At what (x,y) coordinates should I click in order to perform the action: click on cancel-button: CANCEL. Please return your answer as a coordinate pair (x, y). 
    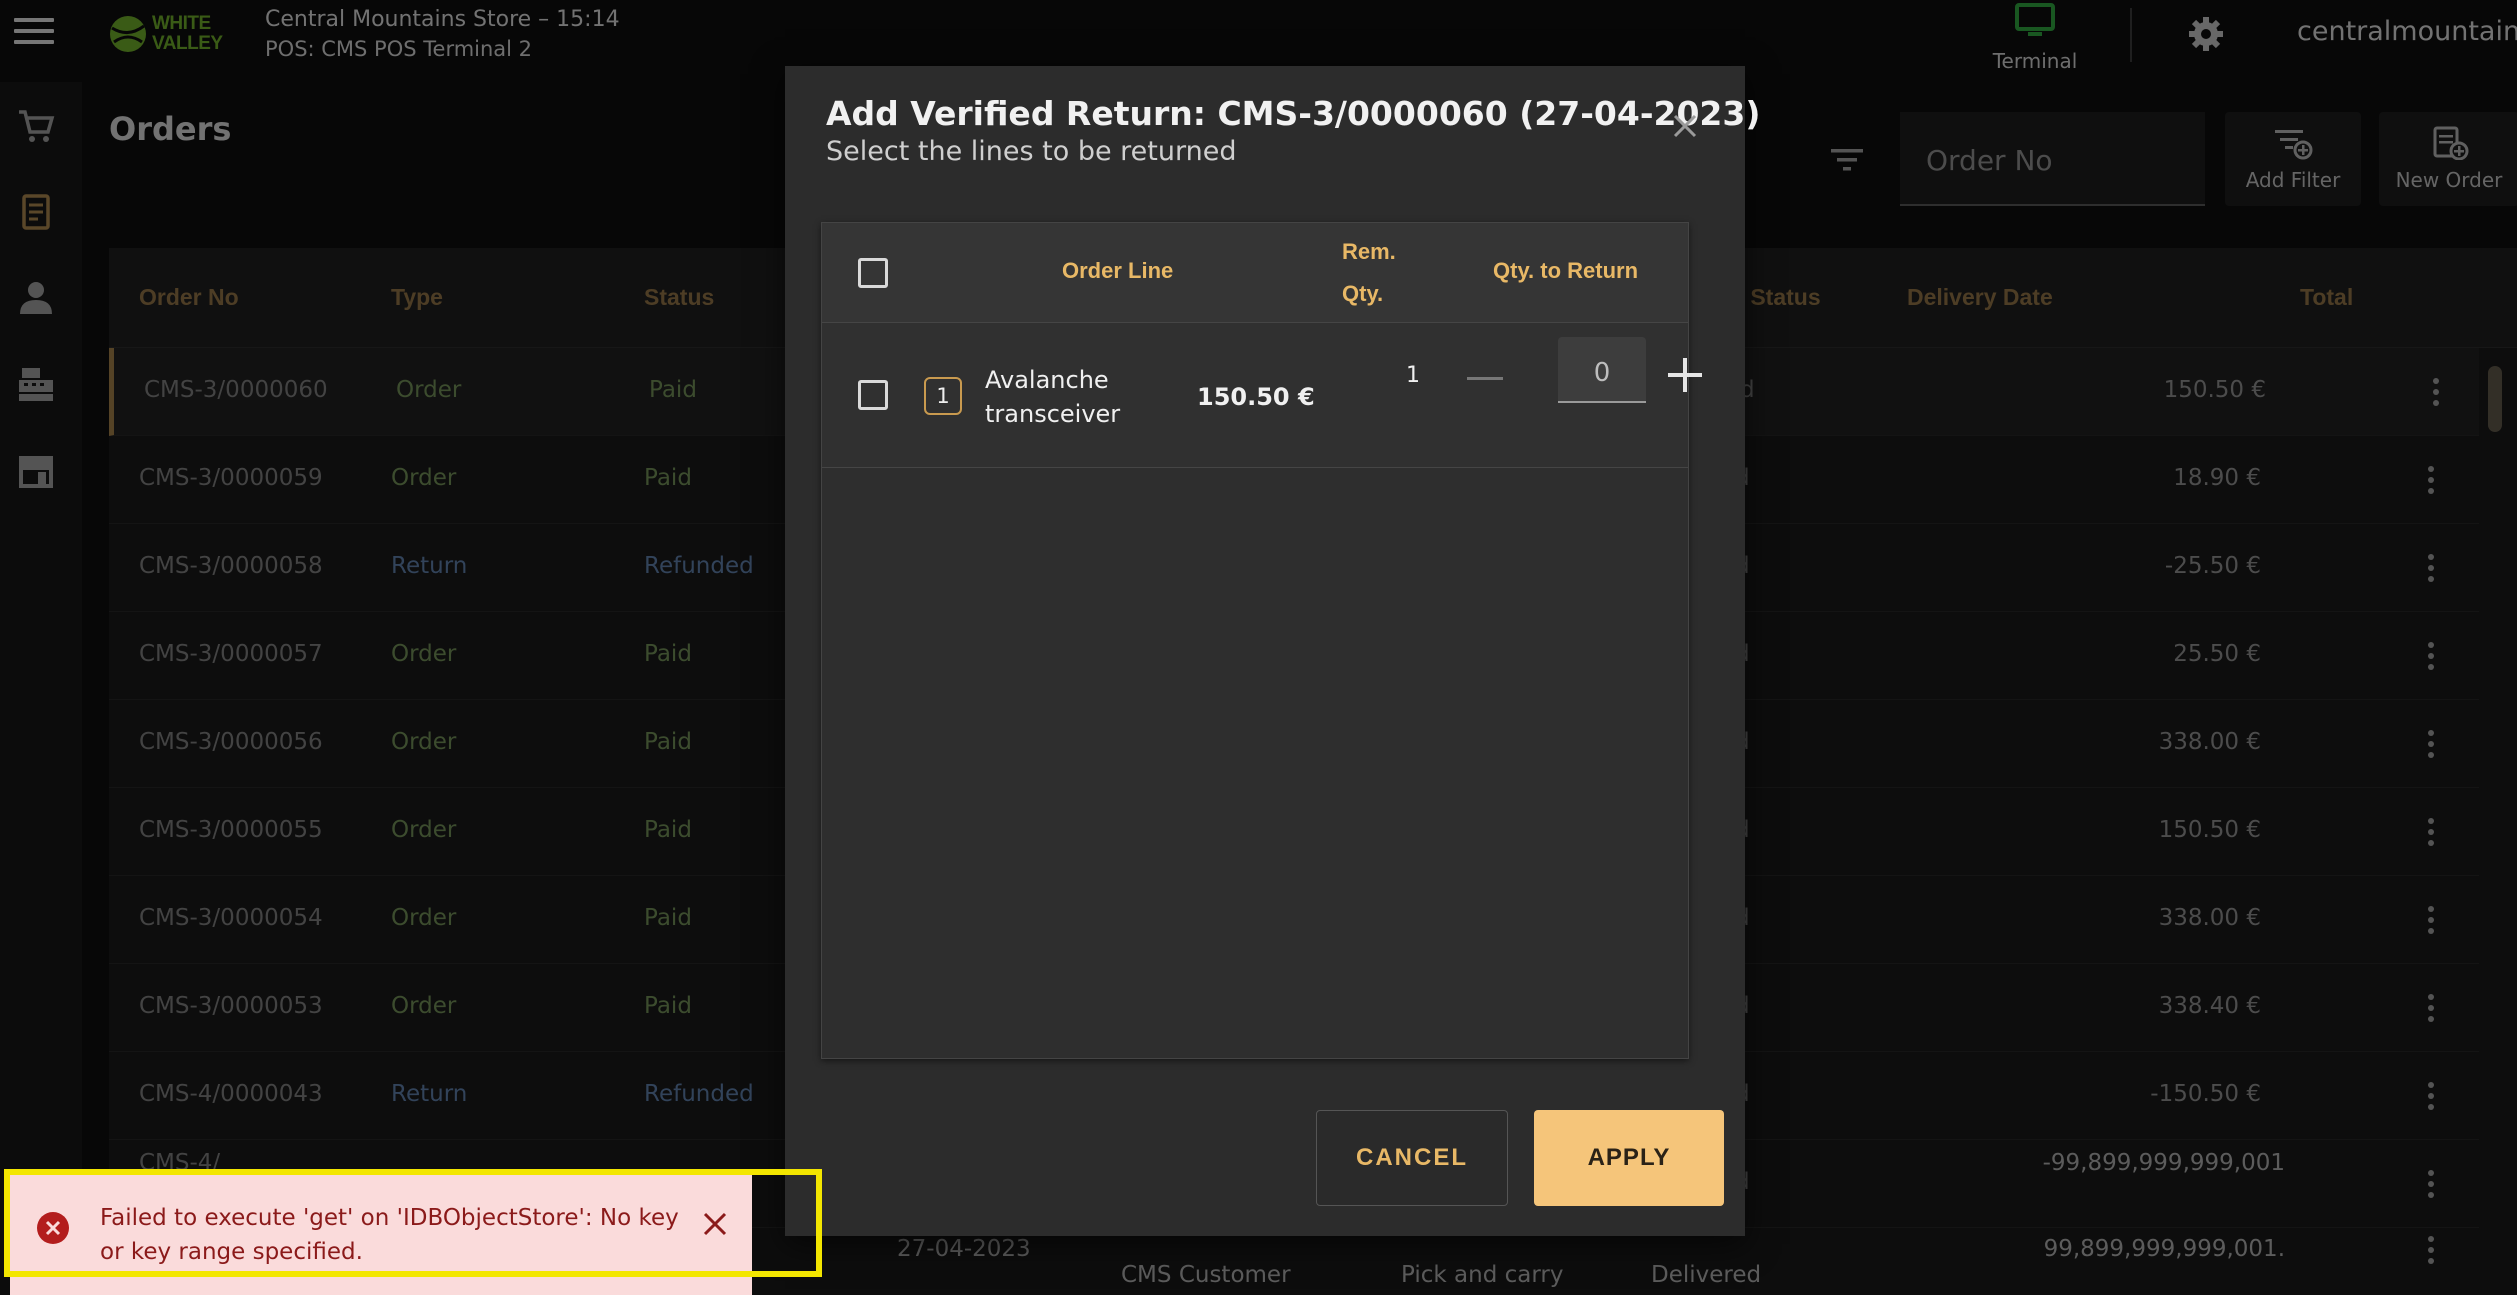
    Looking at the image, I should click on (1412, 1158).